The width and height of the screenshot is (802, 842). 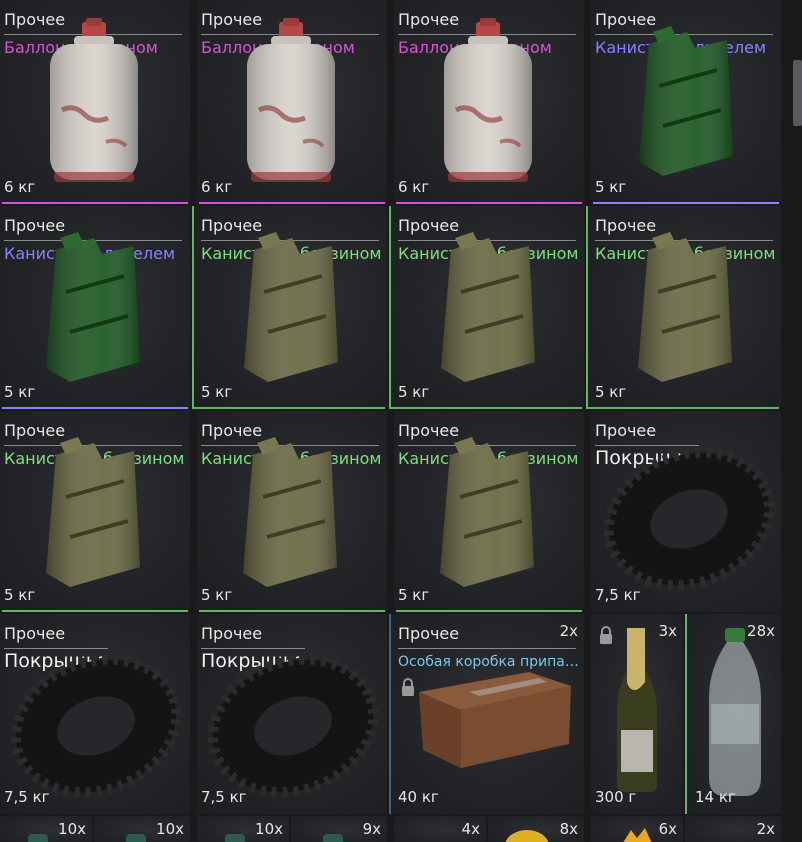 What do you see at coordinates (429, 633) in the screenshot?
I see `item-category: Прочее` at bounding box center [429, 633].